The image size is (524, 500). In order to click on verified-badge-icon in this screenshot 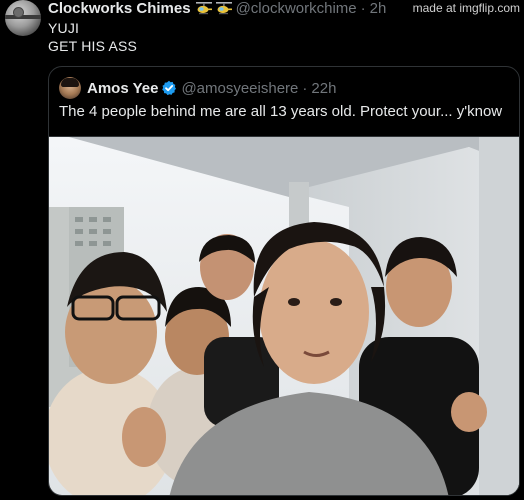, I will do `click(169, 88)`.